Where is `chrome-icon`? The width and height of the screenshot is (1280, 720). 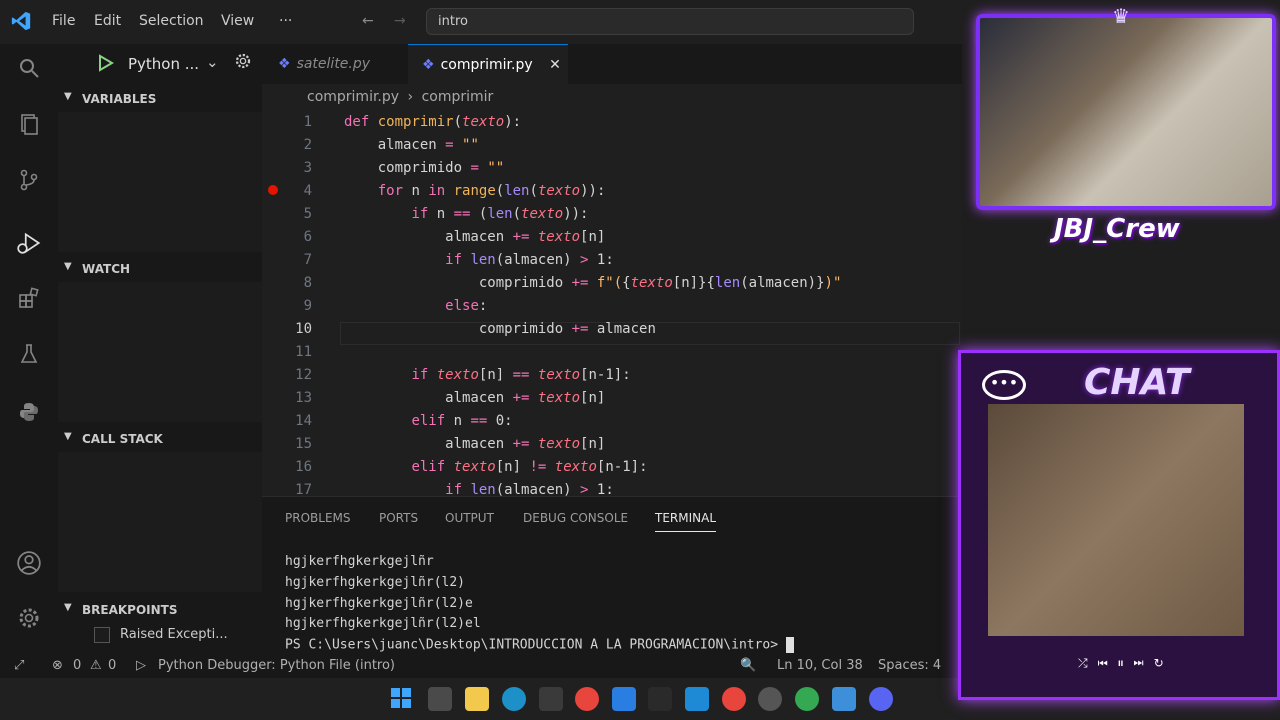 chrome-icon is located at coordinates (587, 699).